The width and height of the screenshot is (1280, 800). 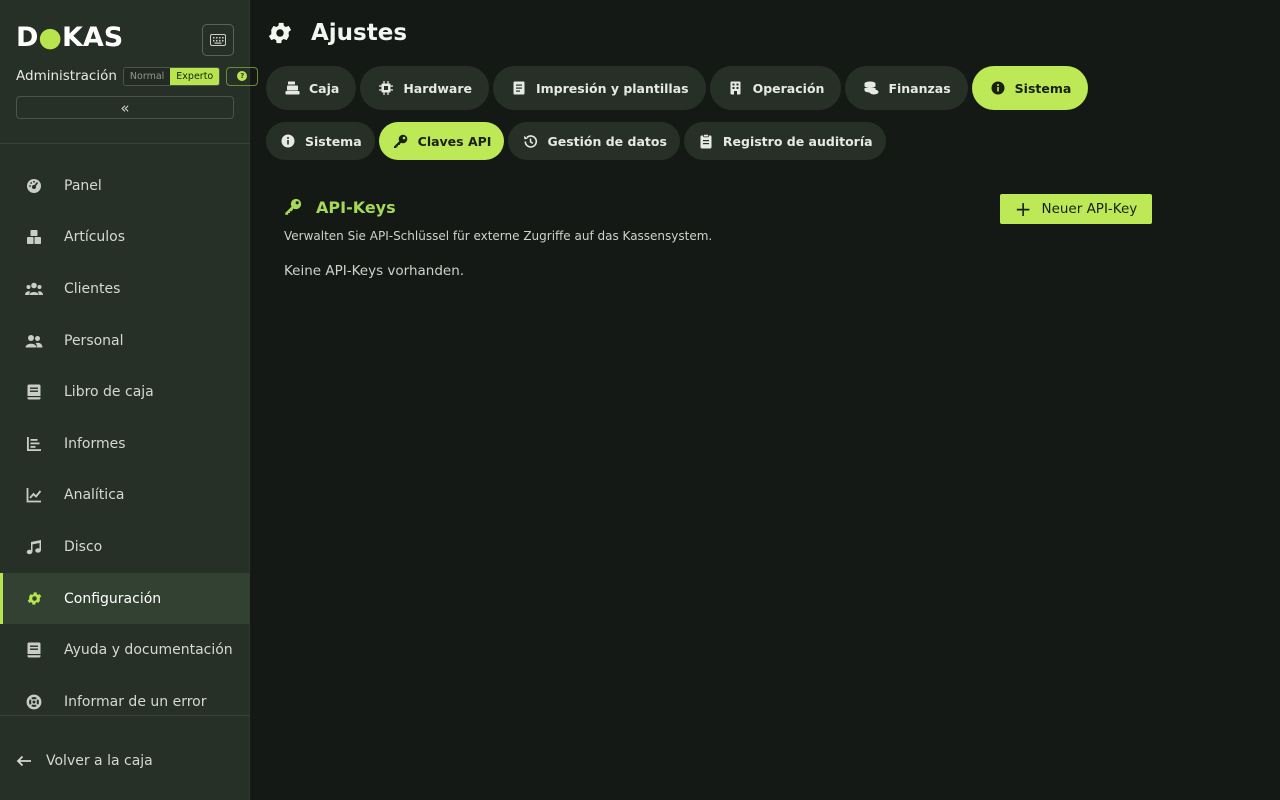 I want to click on sidebar-item-analitica: Analítica, so click(x=125, y=496).